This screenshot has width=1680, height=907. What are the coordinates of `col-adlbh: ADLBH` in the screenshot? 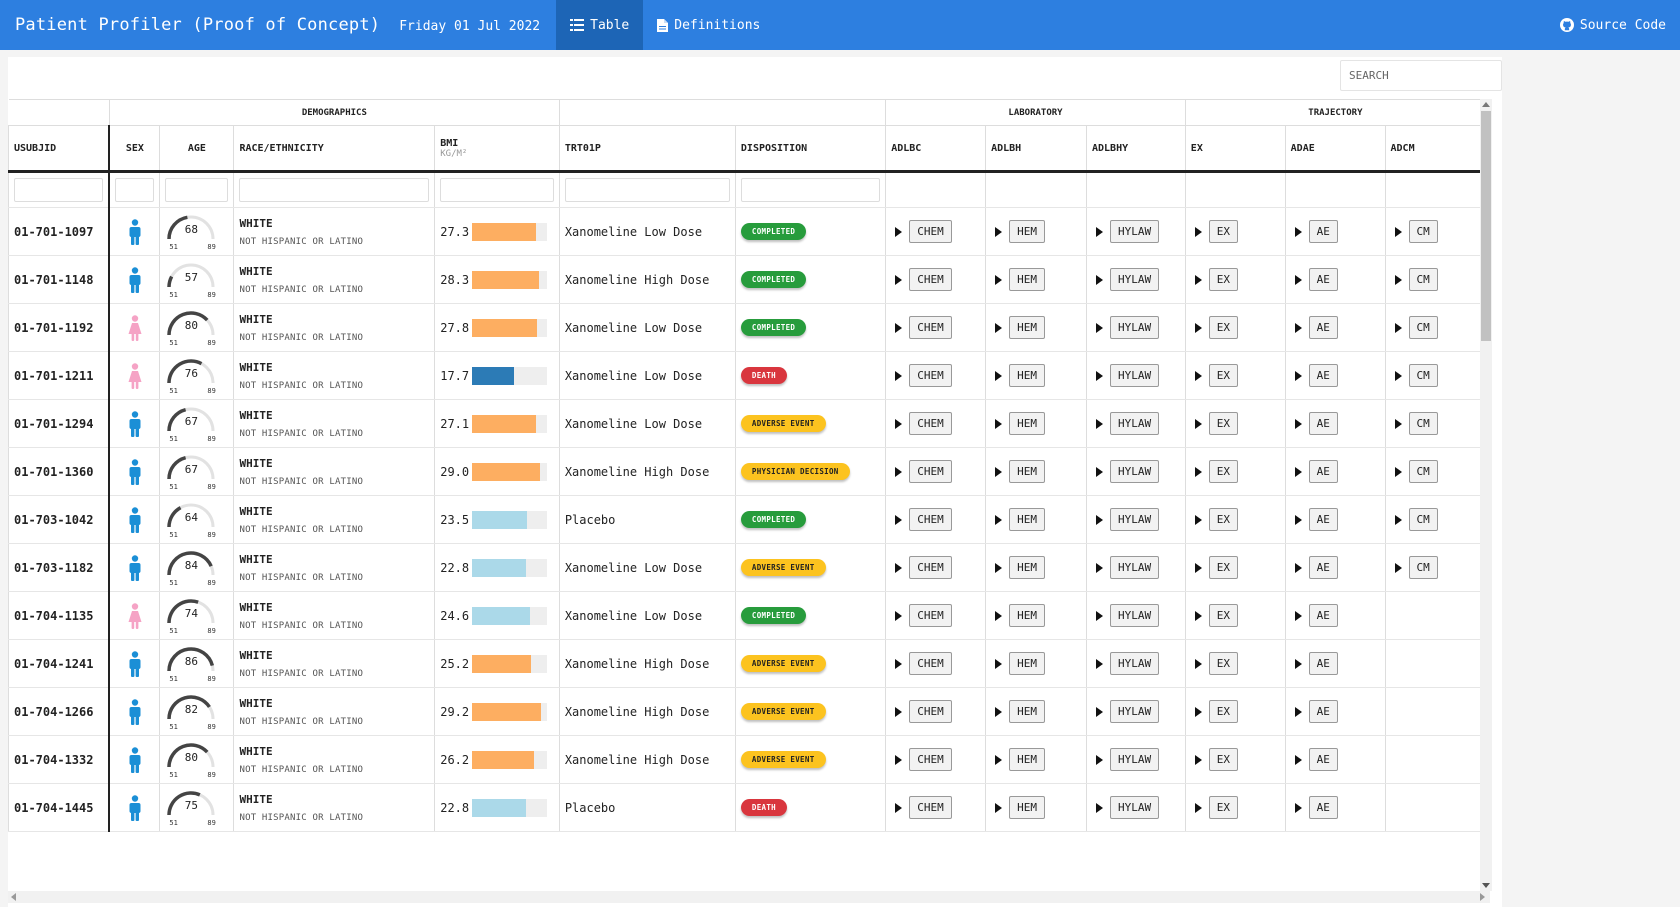 It's located at (1036, 149).